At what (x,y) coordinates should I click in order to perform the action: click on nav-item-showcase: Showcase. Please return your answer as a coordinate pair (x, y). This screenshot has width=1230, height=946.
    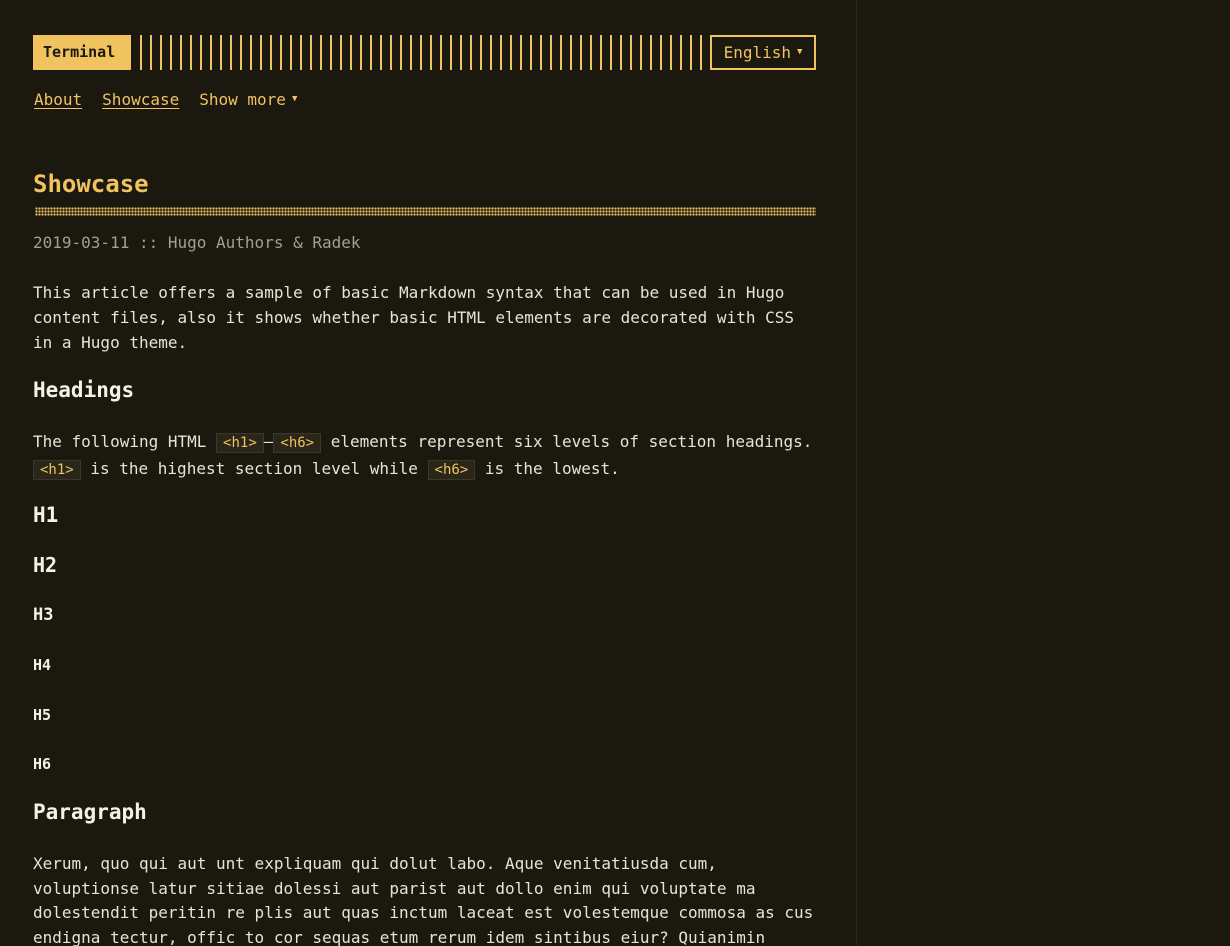
    Looking at the image, I should click on (140, 99).